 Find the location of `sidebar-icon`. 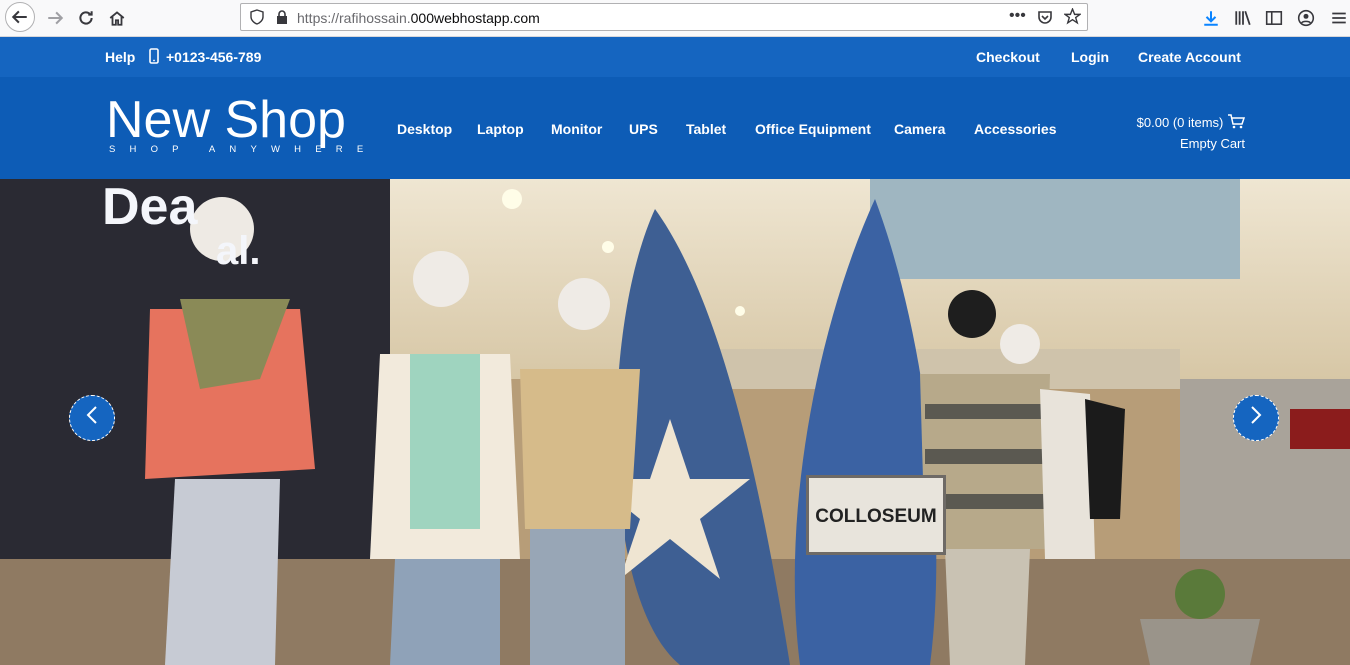

sidebar-icon is located at coordinates (1274, 18).